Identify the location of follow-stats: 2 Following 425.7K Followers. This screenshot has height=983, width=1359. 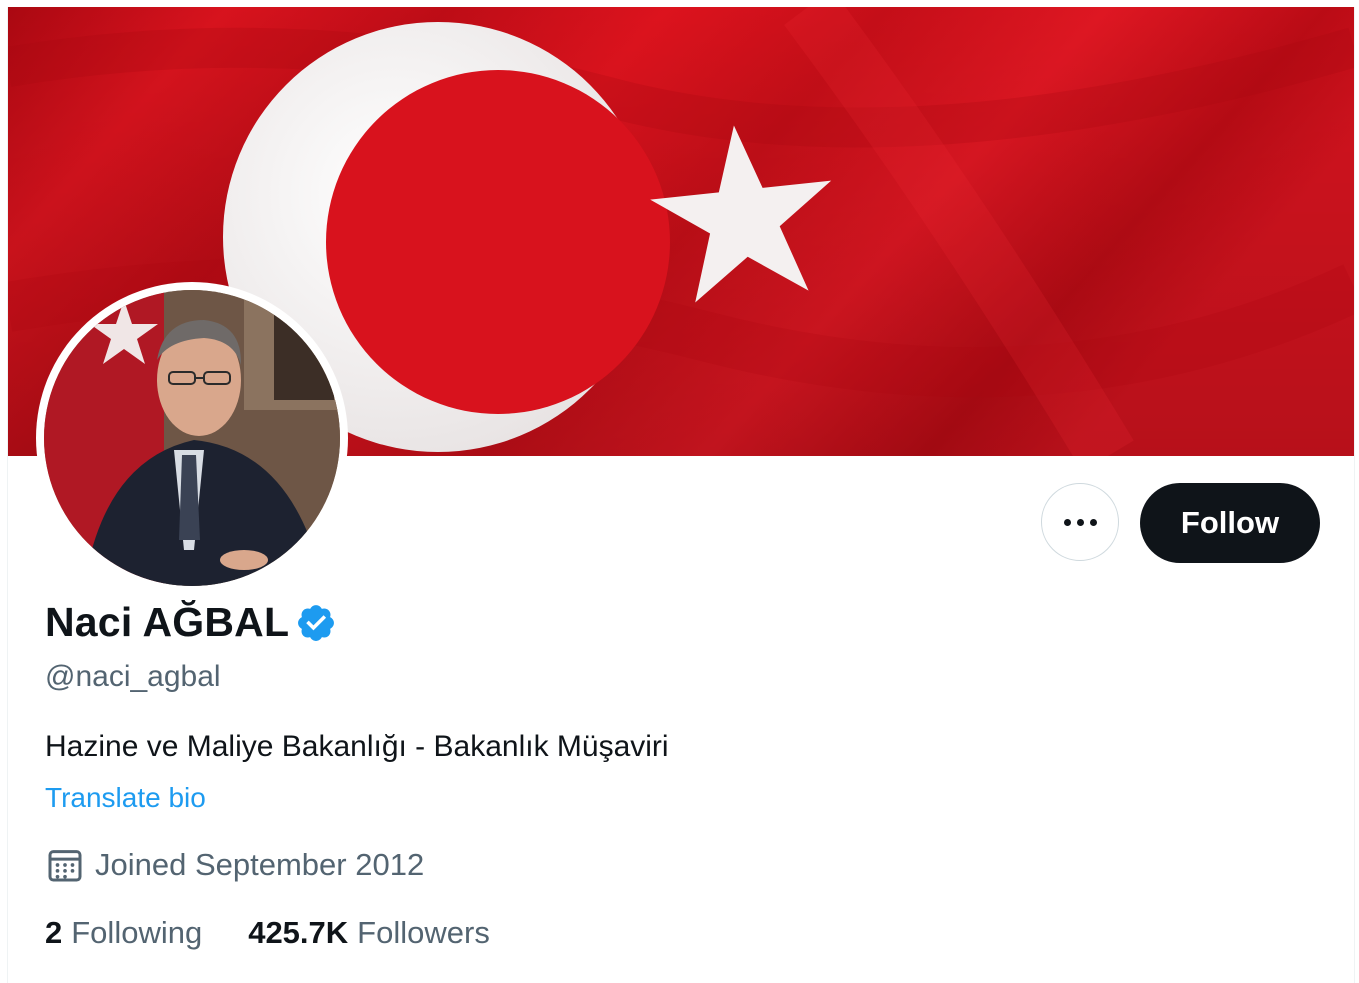
(267, 933).